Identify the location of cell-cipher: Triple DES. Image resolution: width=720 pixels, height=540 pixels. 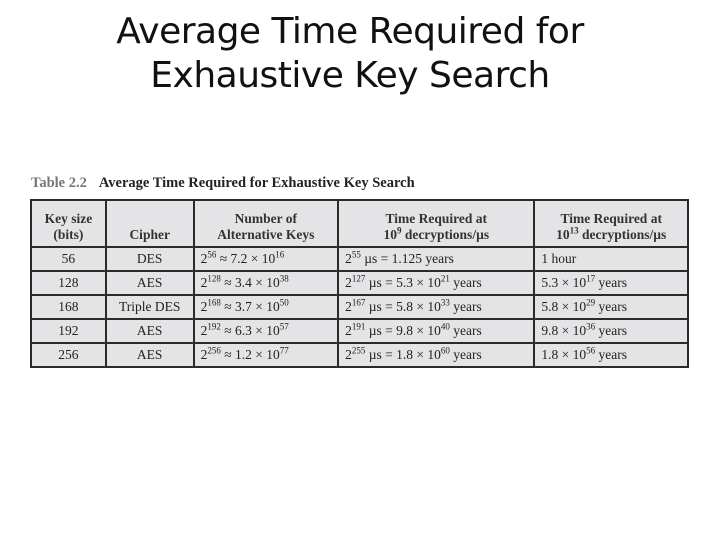
(149, 307).